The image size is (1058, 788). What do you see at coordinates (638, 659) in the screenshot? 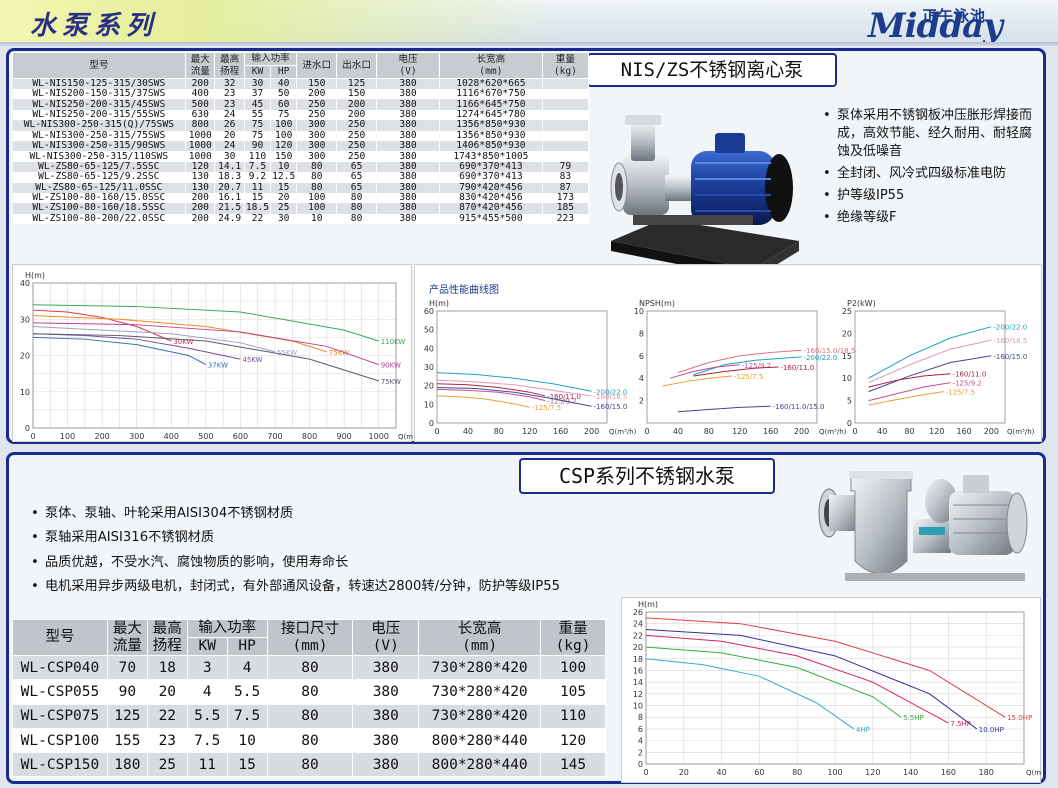
I see `y-tick-label: 18` at bounding box center [638, 659].